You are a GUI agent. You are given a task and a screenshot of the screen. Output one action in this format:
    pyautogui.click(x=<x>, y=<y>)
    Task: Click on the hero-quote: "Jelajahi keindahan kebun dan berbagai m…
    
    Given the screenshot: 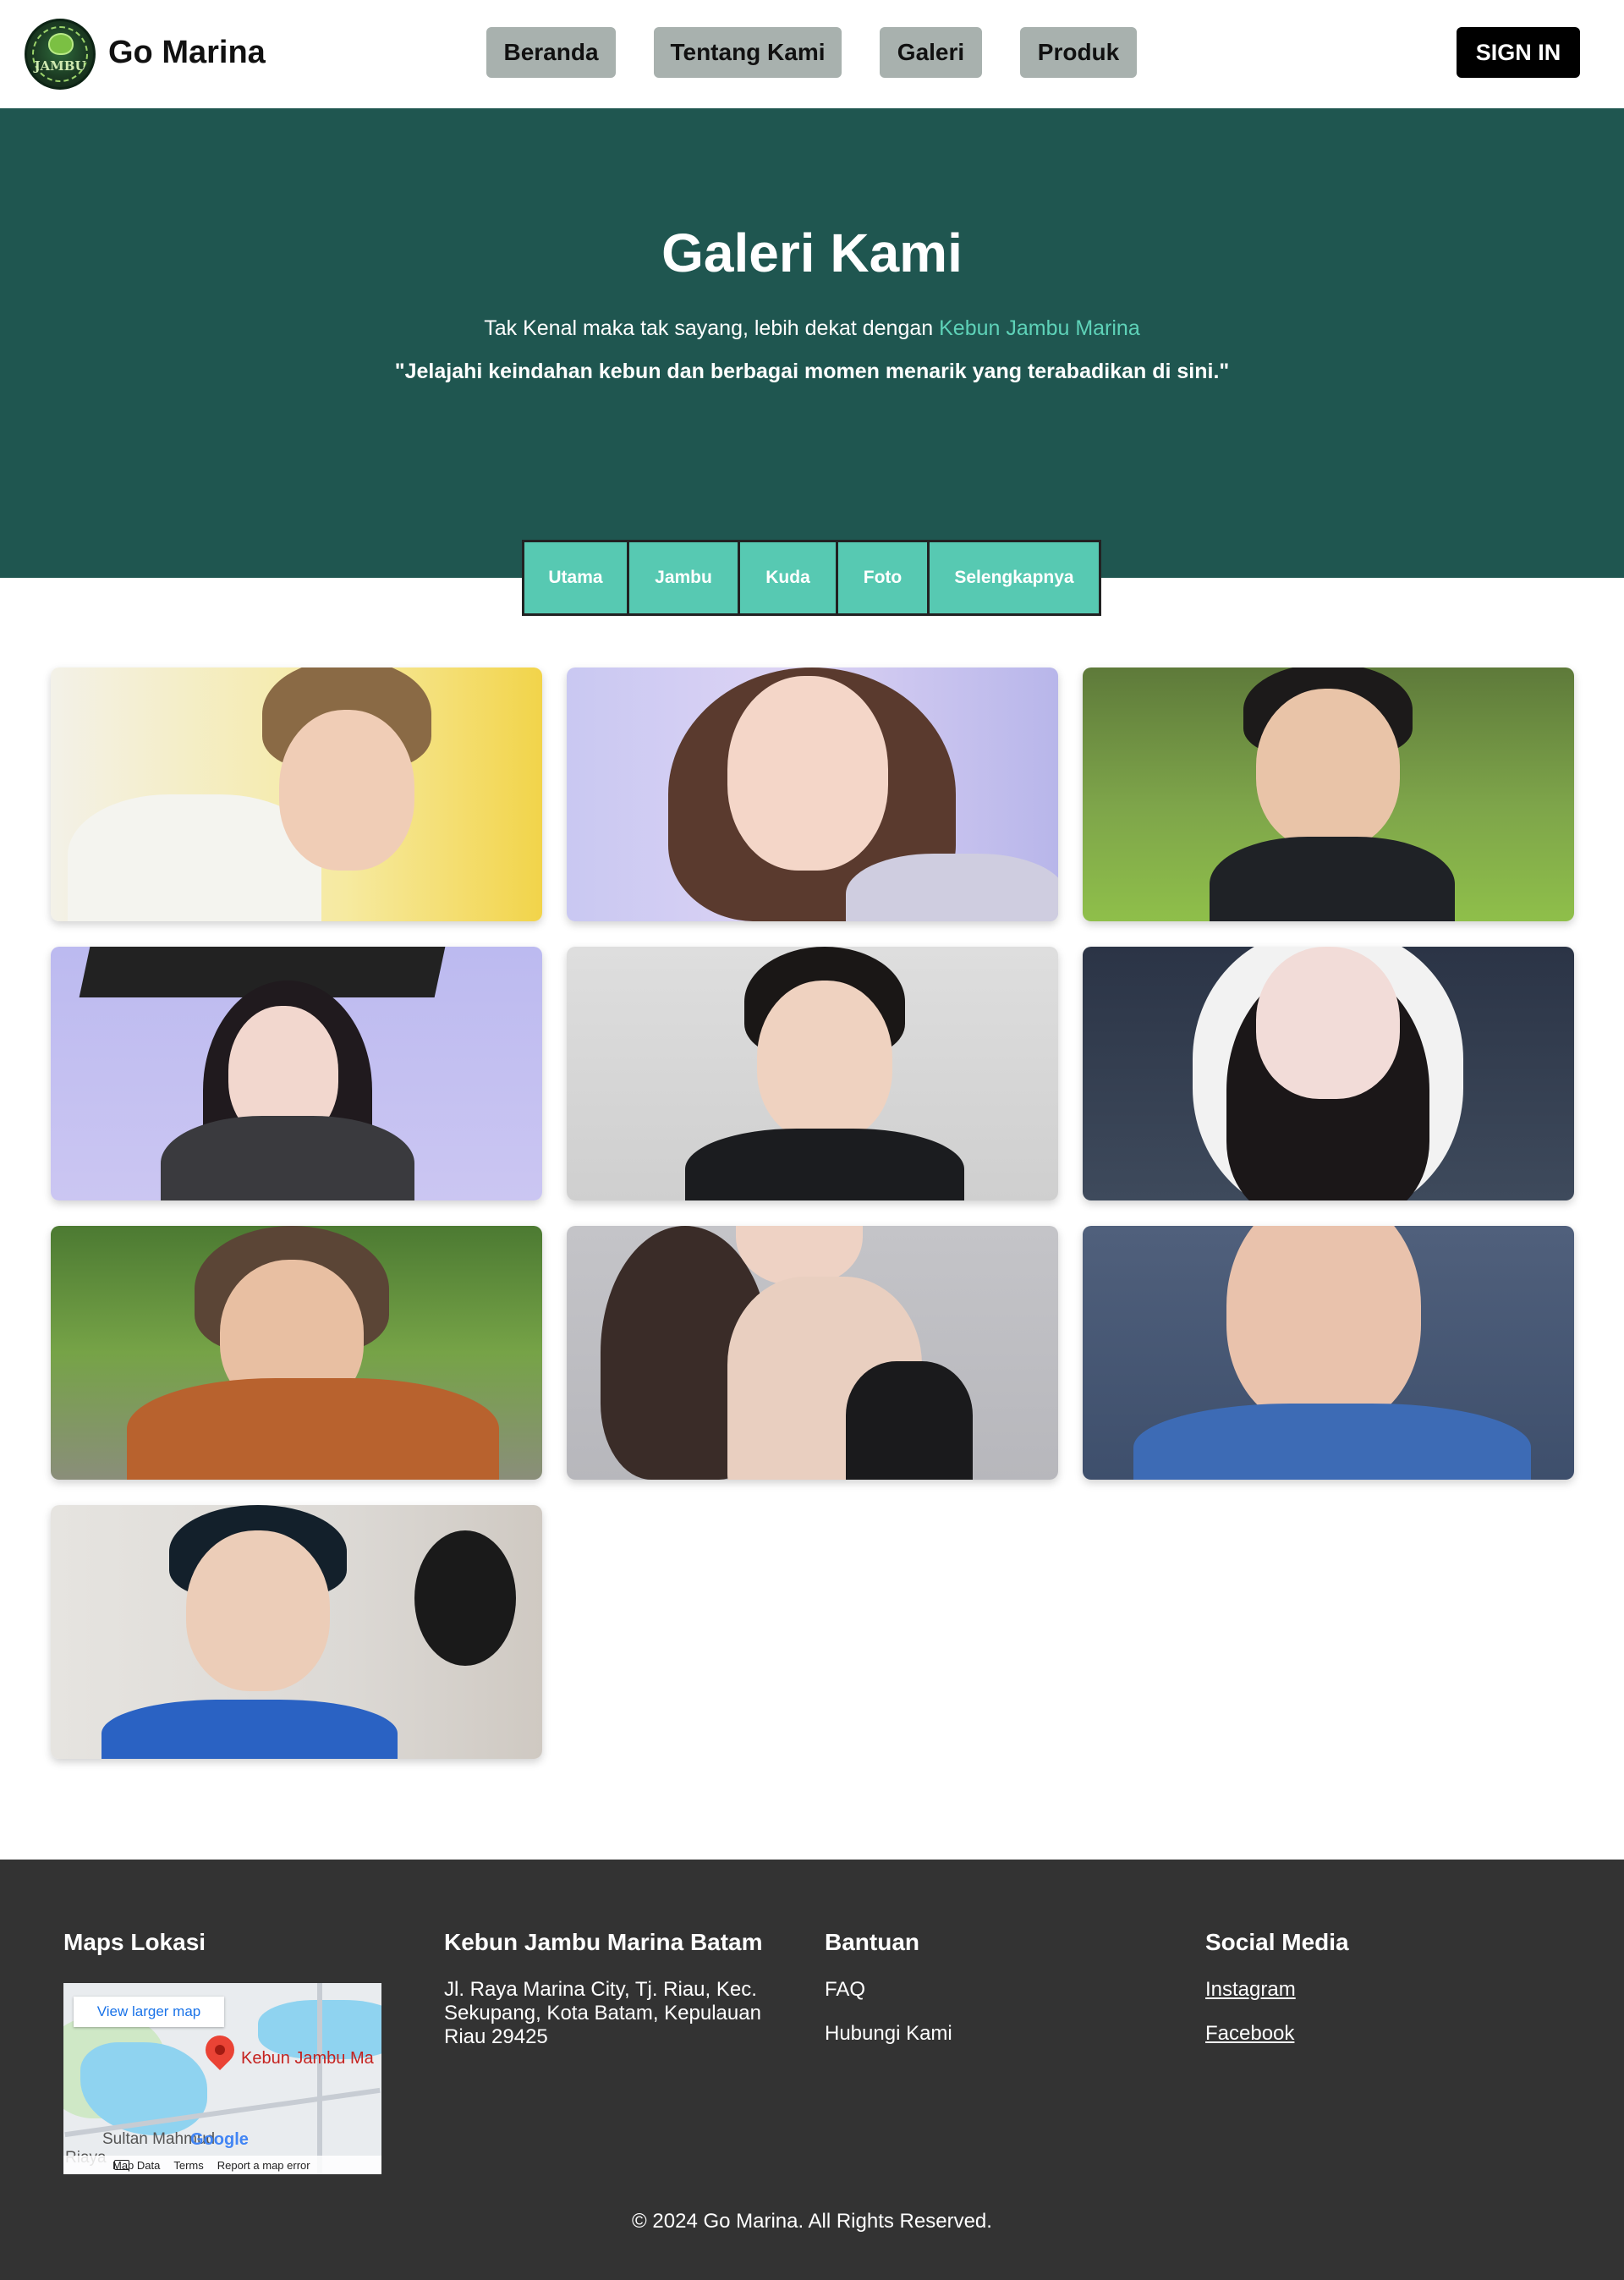 What is the action you would take?
    pyautogui.click(x=812, y=371)
    